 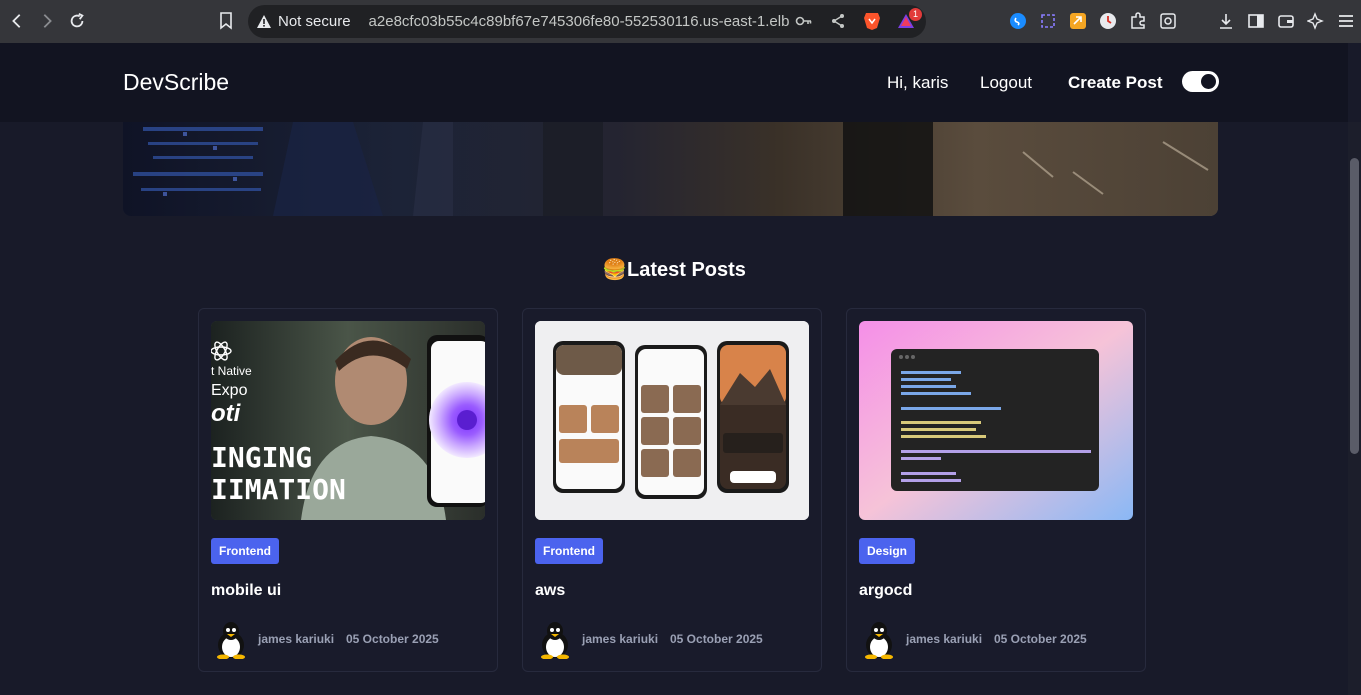 What do you see at coordinates (915, 14) in the screenshot?
I see `rewards-badge: 1` at bounding box center [915, 14].